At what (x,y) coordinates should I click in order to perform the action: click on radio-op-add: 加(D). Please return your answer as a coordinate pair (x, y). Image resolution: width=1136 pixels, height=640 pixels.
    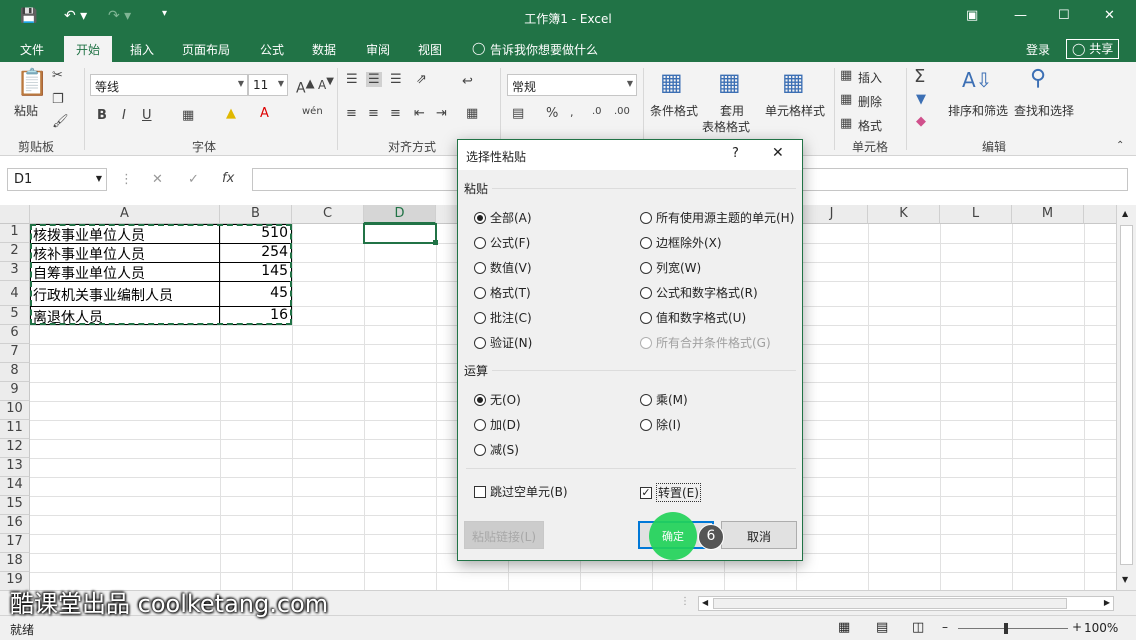
    Looking at the image, I should click on (497, 424).